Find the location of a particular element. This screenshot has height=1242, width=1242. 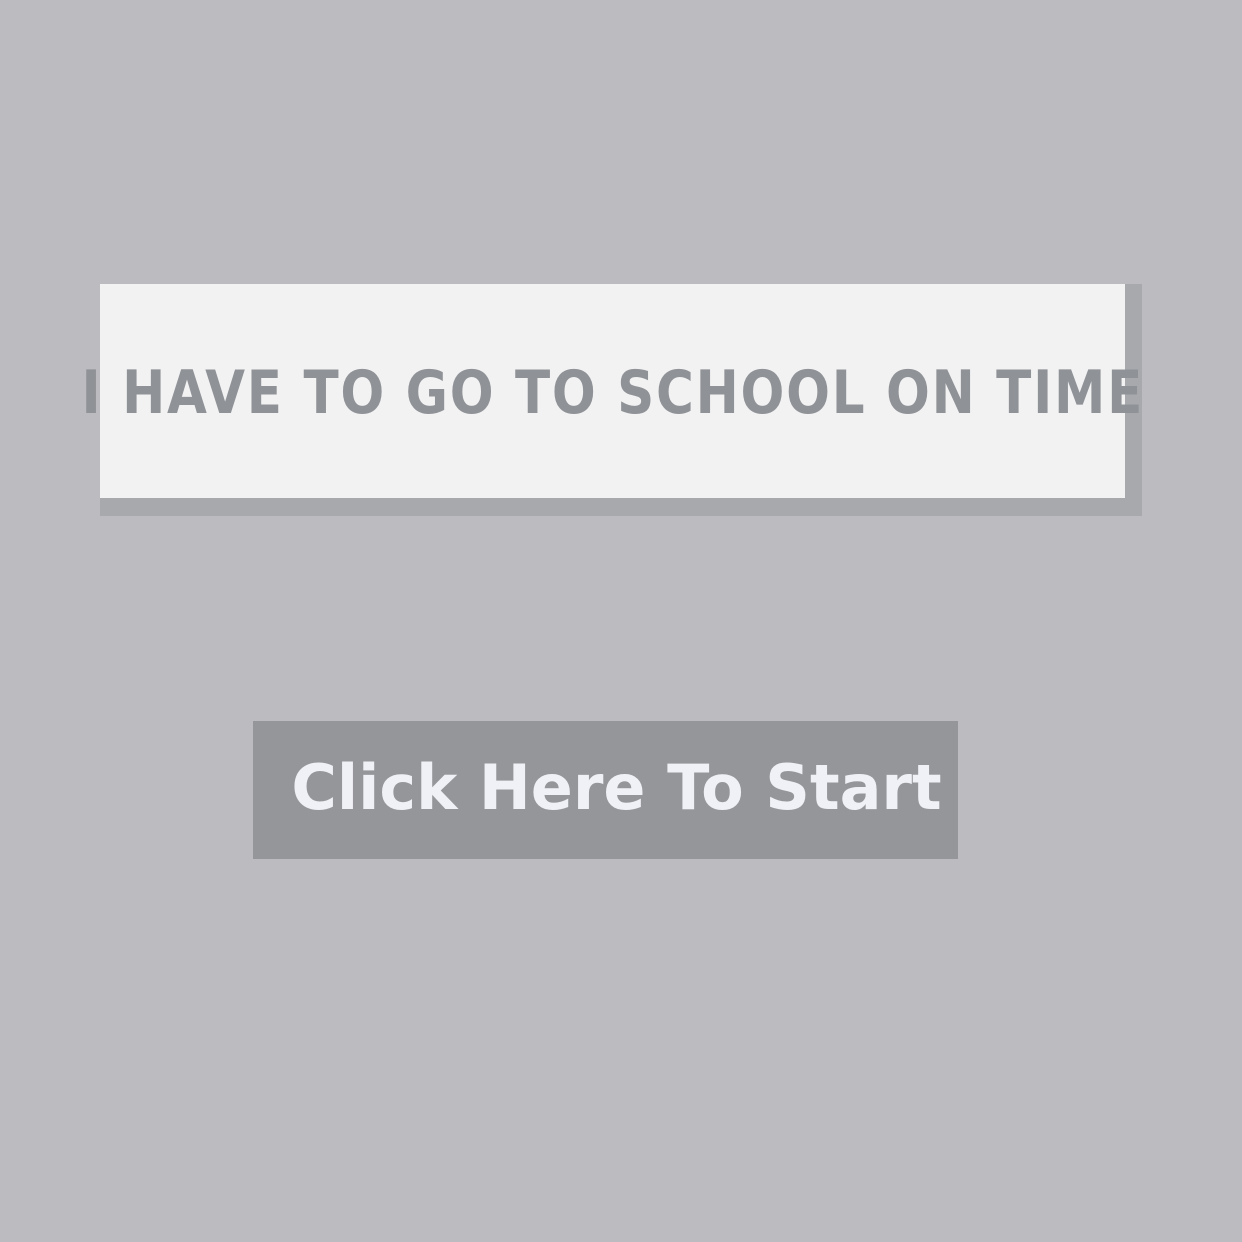

game-title: I HAVE TO GO TO SCHOOL ON TIME is located at coordinates (612, 393).